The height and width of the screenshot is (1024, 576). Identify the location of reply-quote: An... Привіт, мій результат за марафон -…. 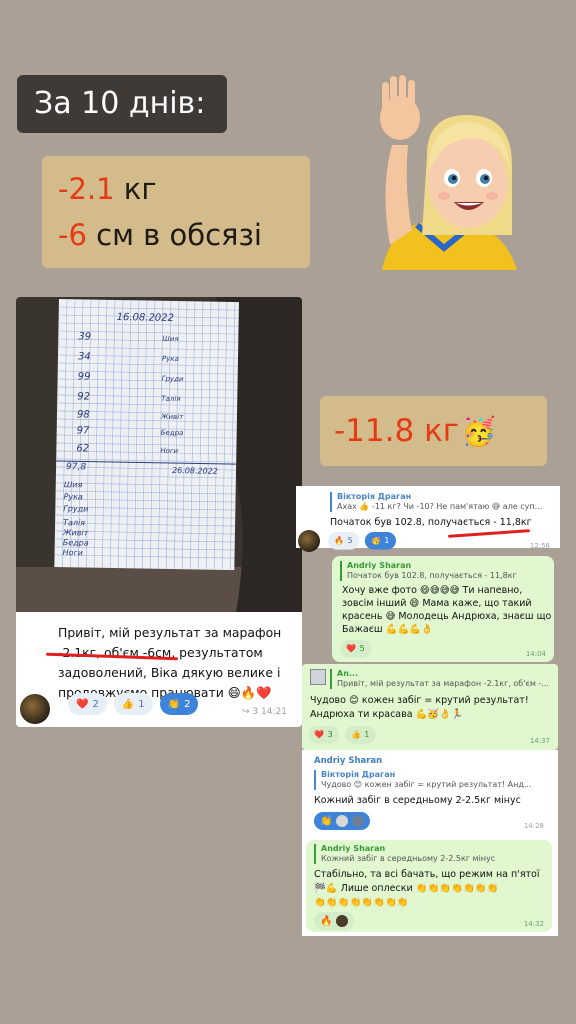
(440, 679).